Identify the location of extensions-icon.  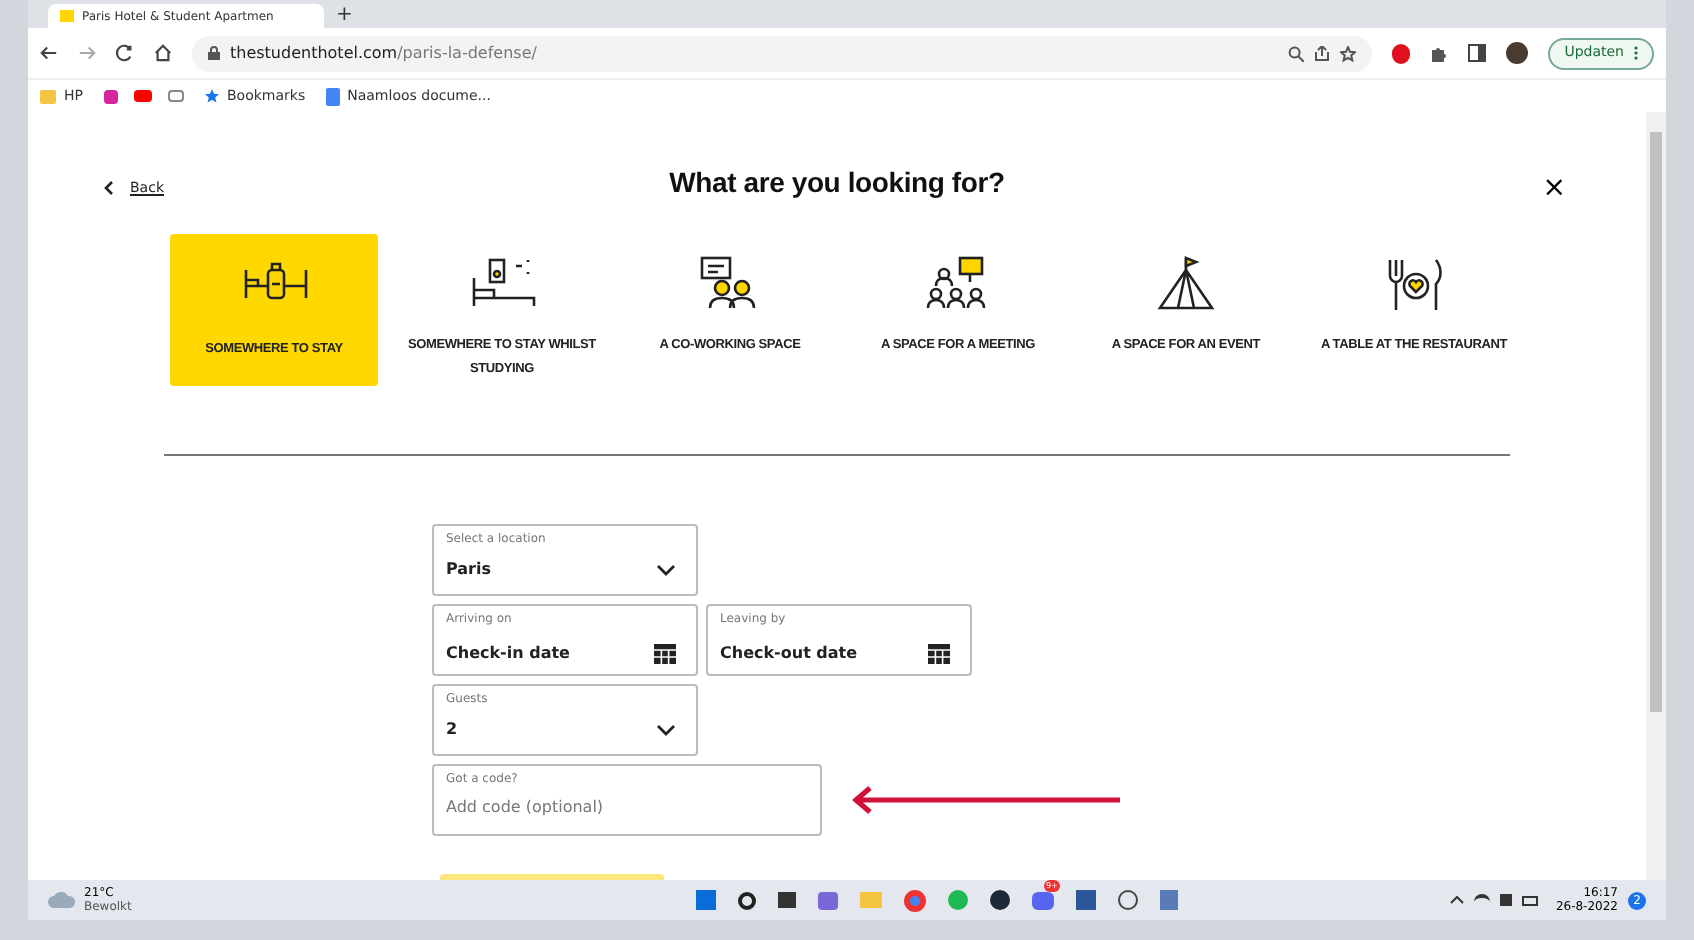
(1439, 53).